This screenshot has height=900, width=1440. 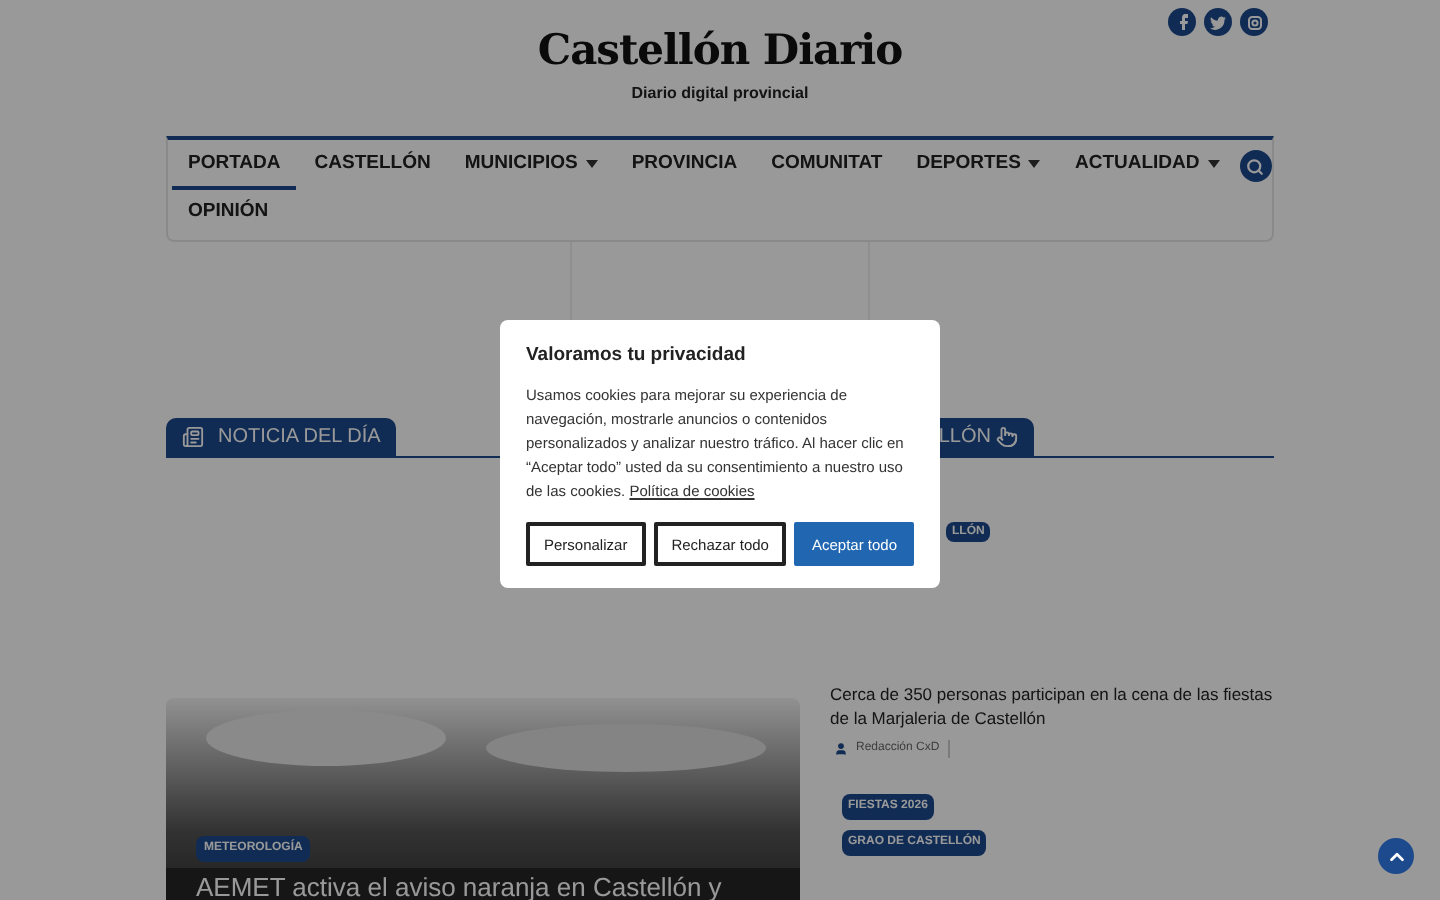 I want to click on site-tagline: Diario digital provincial, so click(x=720, y=94).